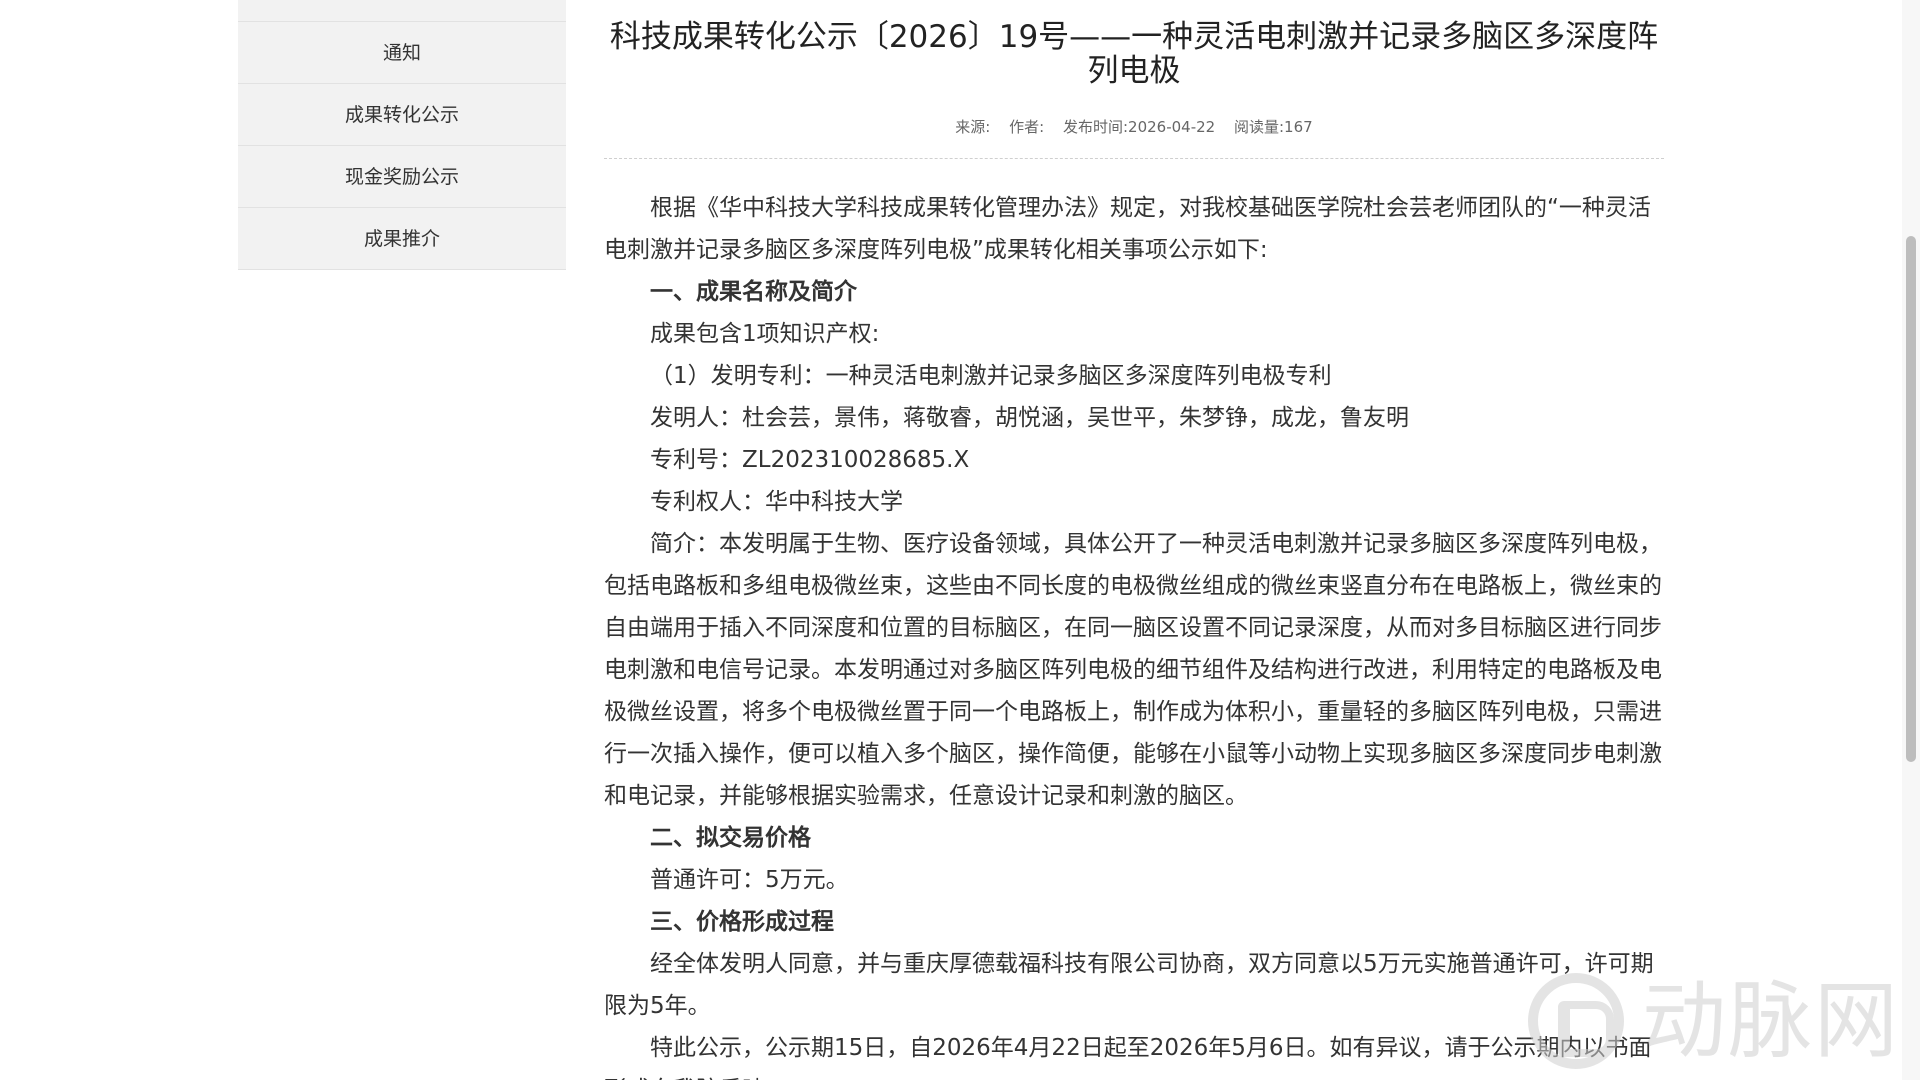  I want to click on section-heading: 二、拟交易价格, so click(730, 838).